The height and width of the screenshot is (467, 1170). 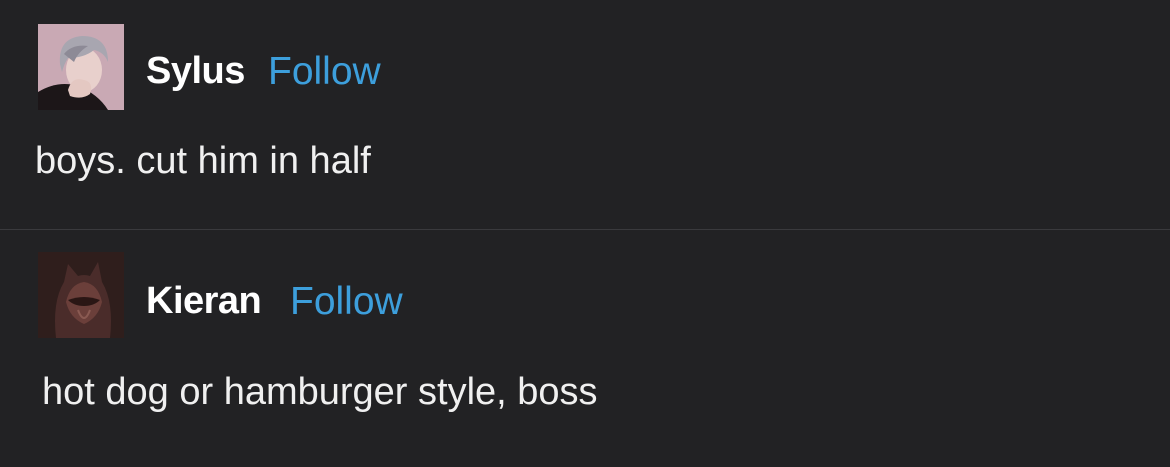 What do you see at coordinates (204, 301) in the screenshot?
I see `username: Kieran` at bounding box center [204, 301].